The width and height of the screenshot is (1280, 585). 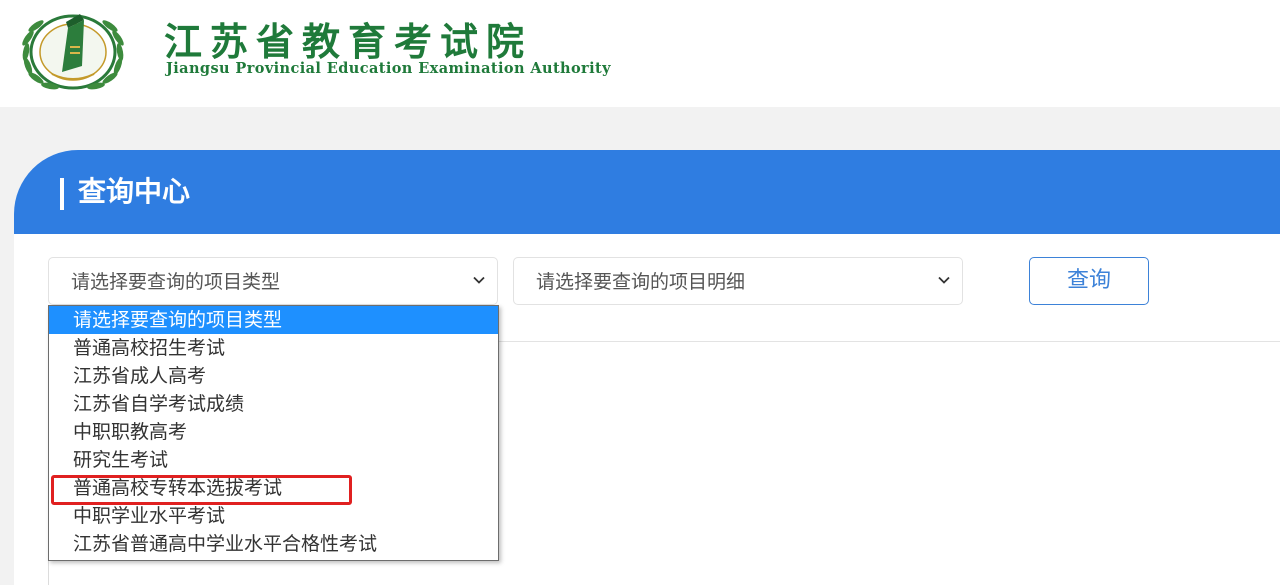 I want to click on project-type-select: 请选择要查询的项目类型, so click(x=273, y=281).